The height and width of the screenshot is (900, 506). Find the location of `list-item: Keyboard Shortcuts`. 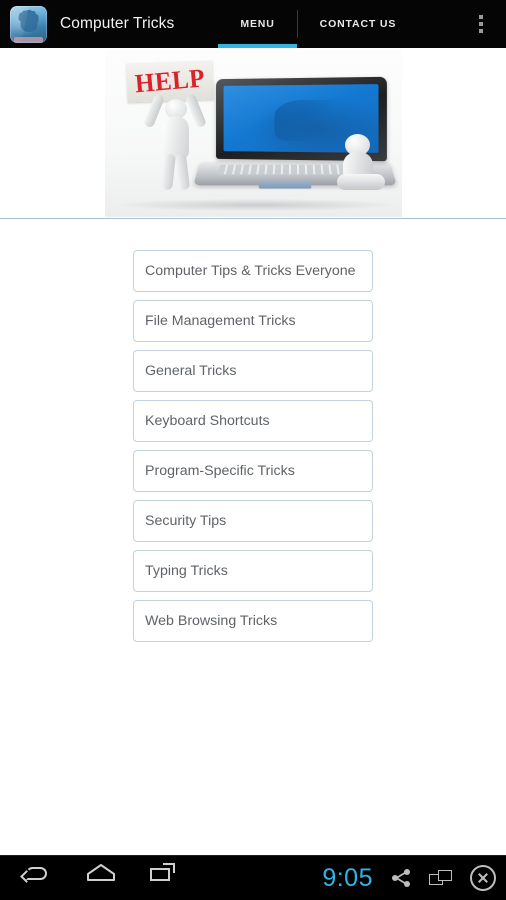

list-item: Keyboard Shortcuts is located at coordinates (253, 421).